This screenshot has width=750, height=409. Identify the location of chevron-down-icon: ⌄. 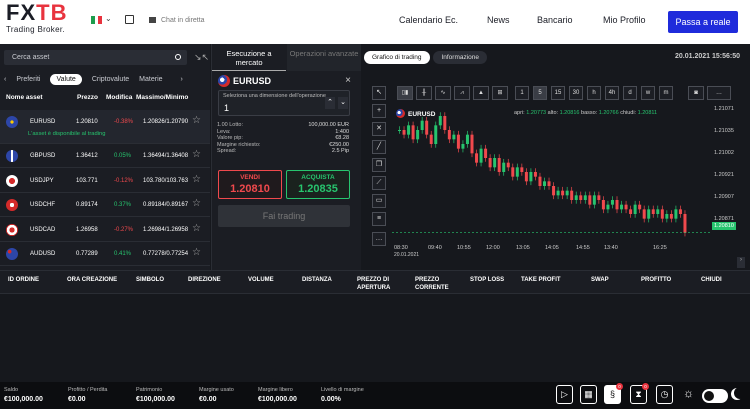
(108, 18).